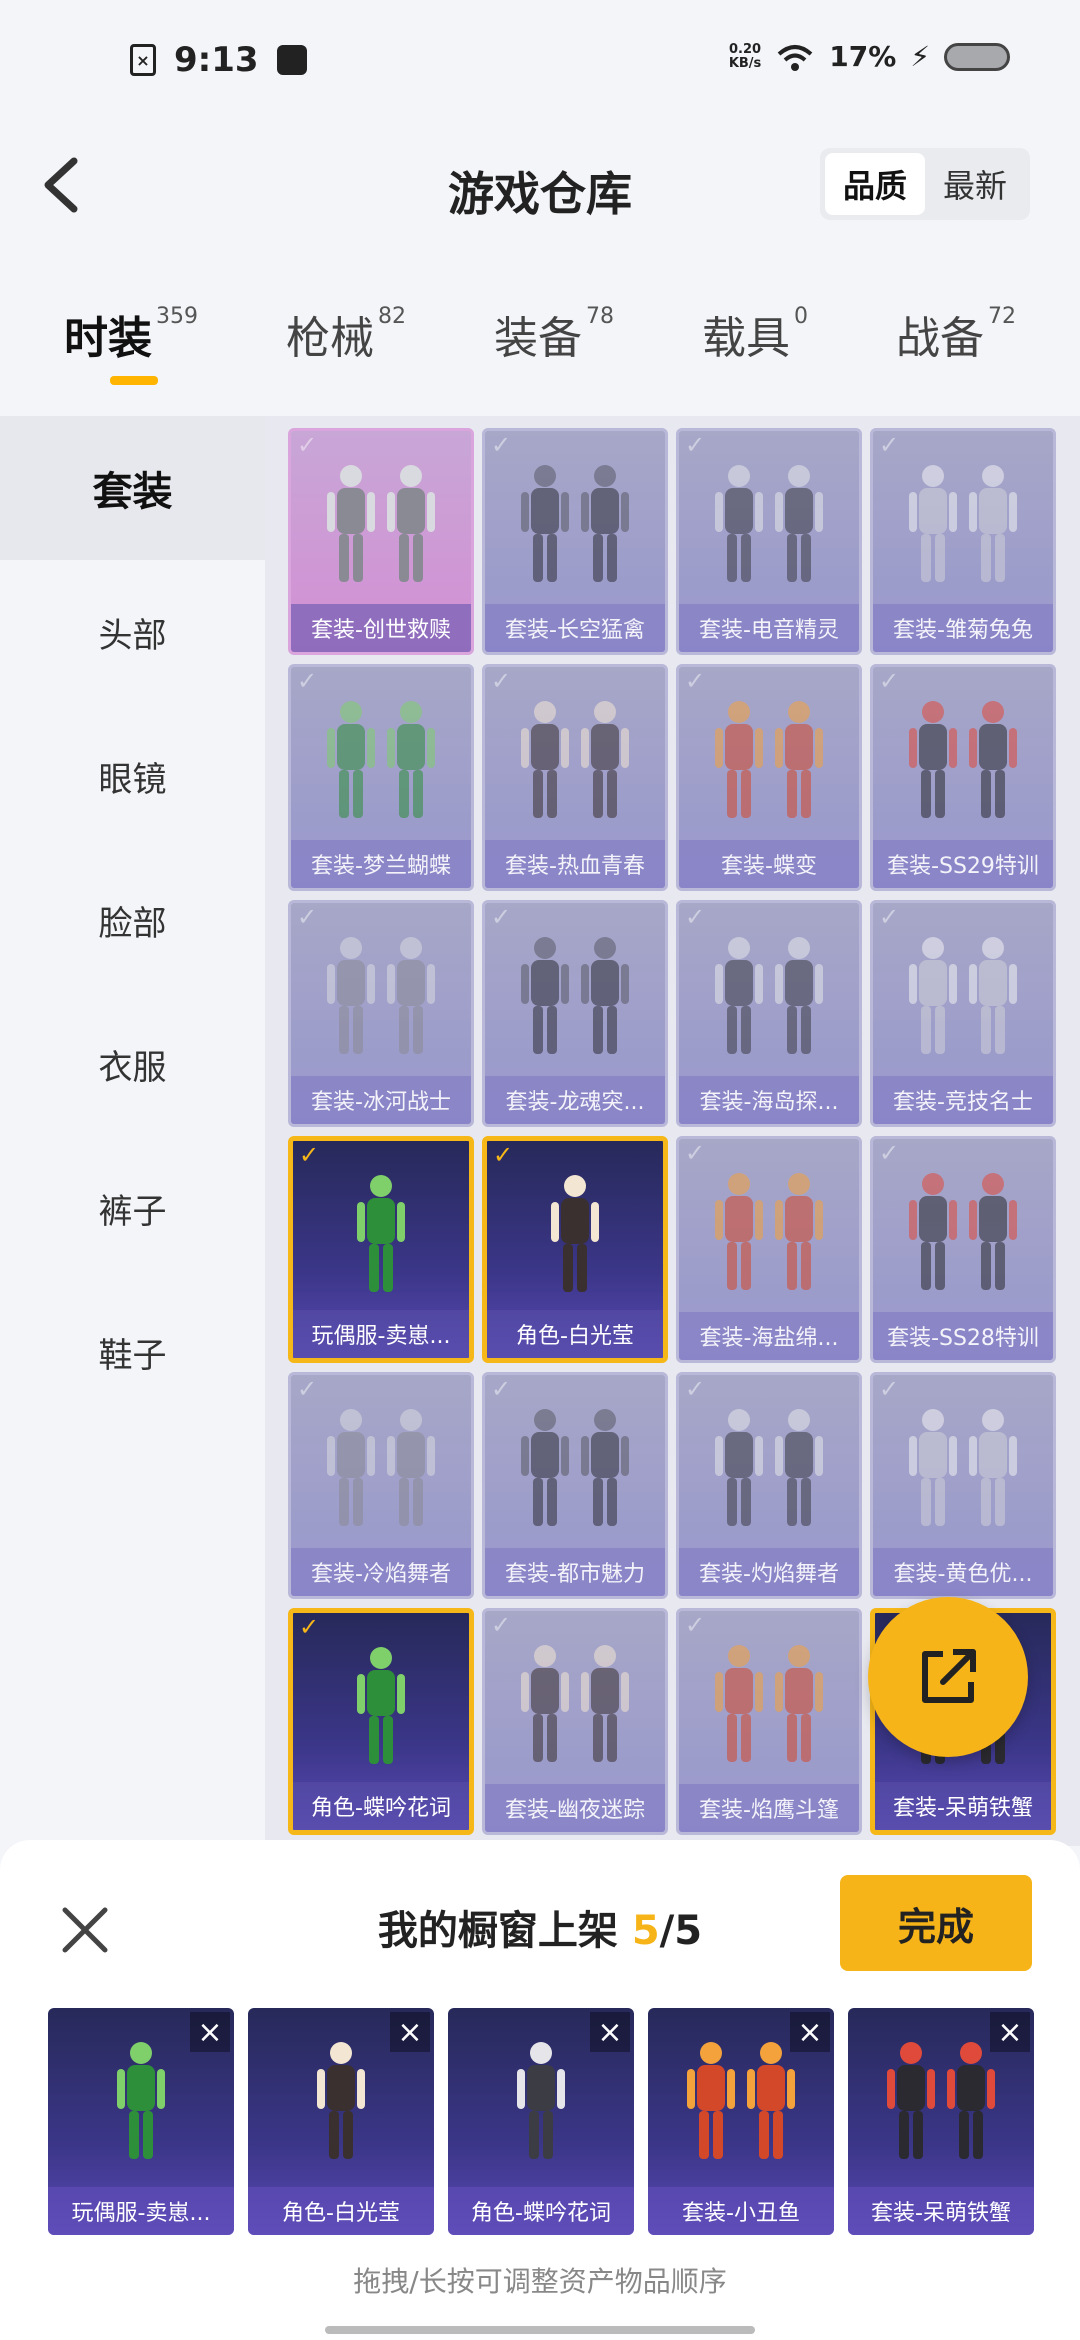 This screenshot has width=1080, height=2340. I want to click on item-card: ✓ 角色-蝶吟花词, so click(381, 1721).